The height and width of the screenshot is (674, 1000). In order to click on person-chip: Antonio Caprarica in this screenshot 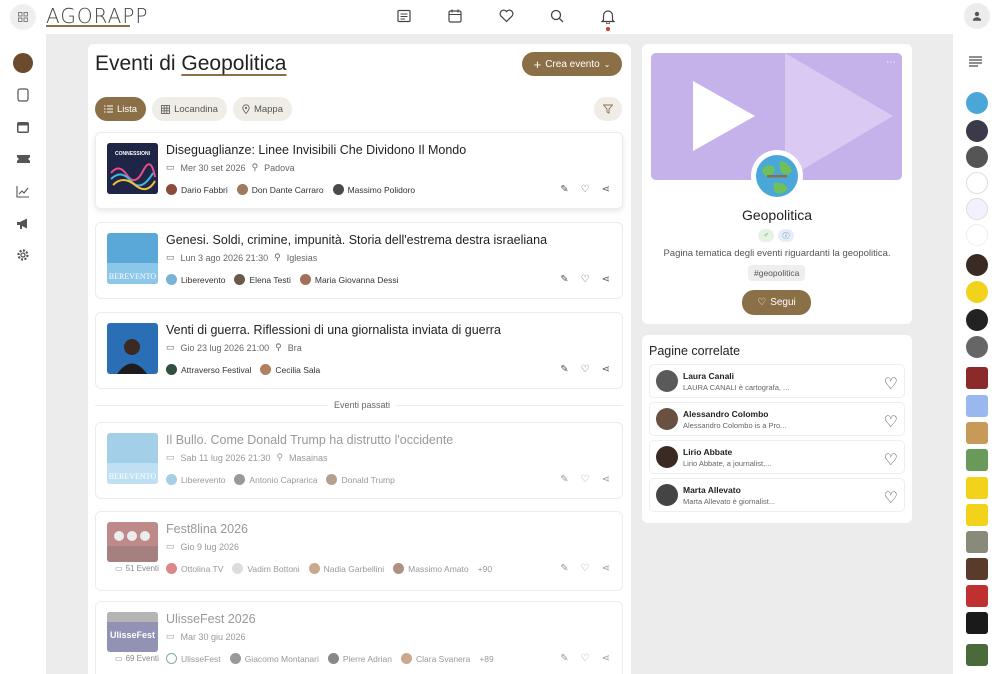, I will do `click(275, 479)`.